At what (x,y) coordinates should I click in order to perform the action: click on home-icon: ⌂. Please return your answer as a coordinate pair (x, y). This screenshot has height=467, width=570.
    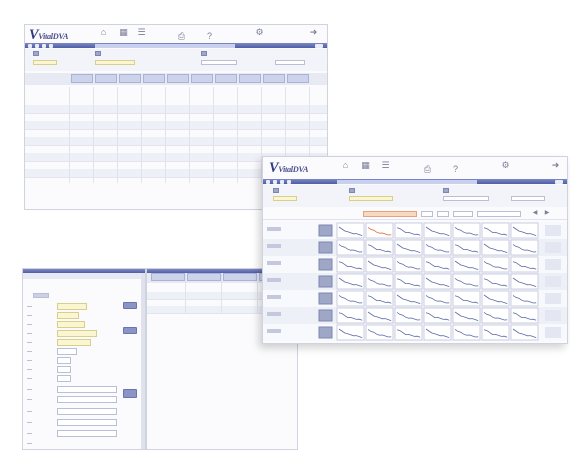
    Looking at the image, I should click on (103, 32).